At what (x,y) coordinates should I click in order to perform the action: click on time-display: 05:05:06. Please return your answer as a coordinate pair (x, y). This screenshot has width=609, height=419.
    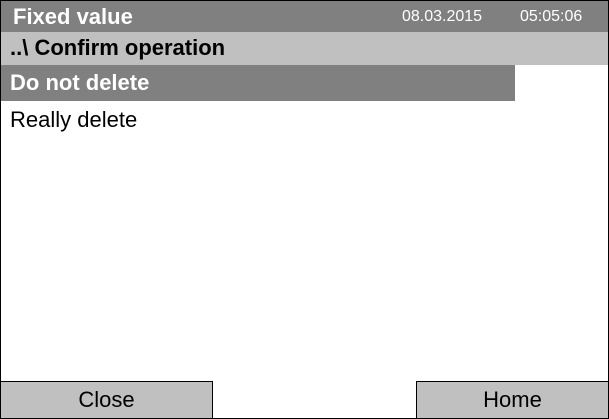
    Looking at the image, I should click on (551, 16).